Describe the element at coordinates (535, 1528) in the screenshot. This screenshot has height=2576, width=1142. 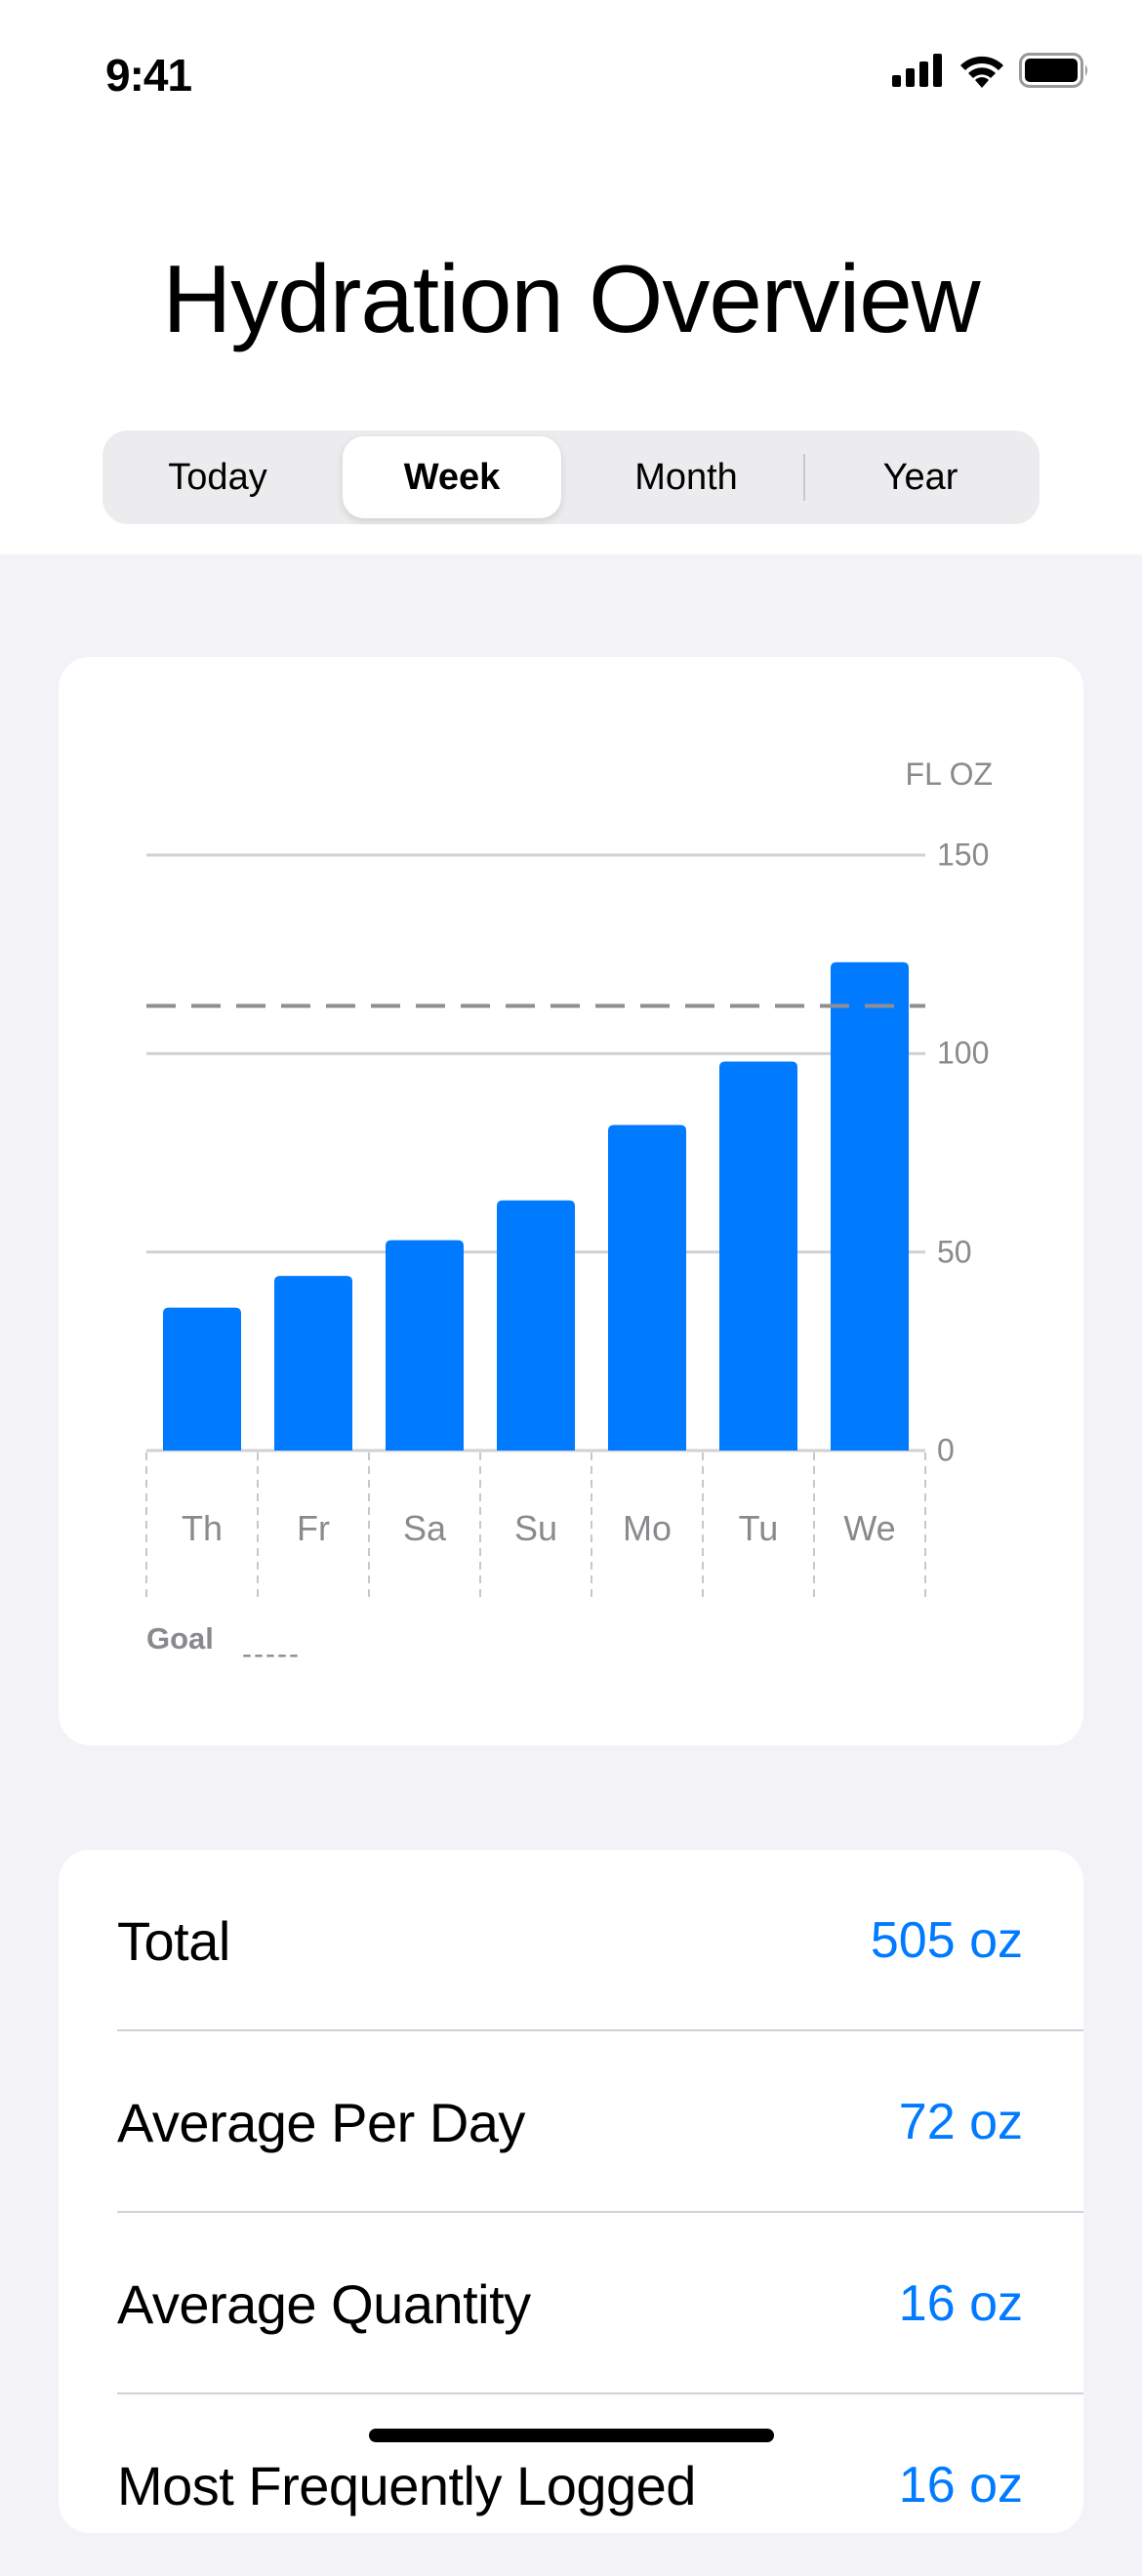
I see `x-tick-label: Su` at that location.